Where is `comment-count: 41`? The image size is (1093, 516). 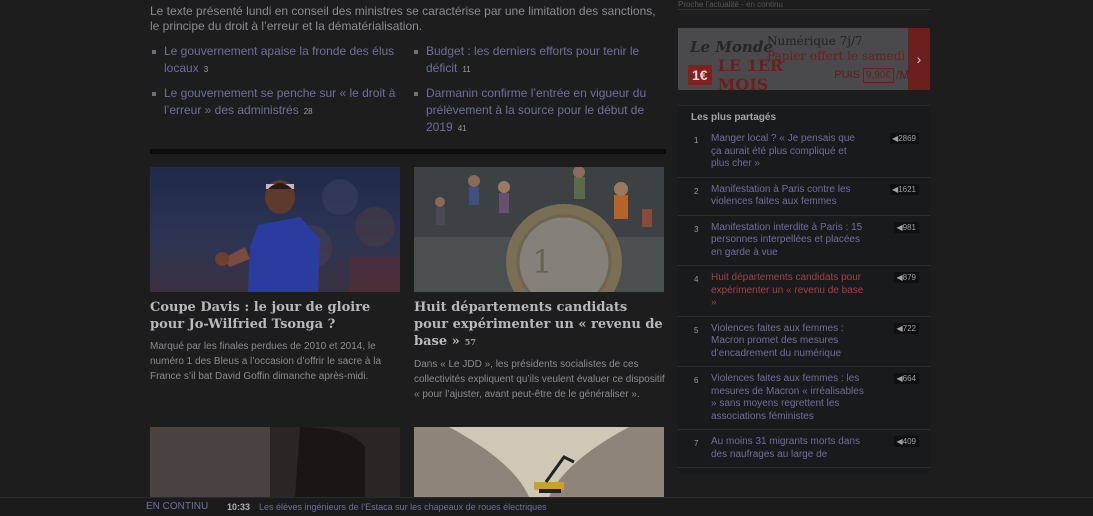 comment-count: 41 is located at coordinates (462, 128).